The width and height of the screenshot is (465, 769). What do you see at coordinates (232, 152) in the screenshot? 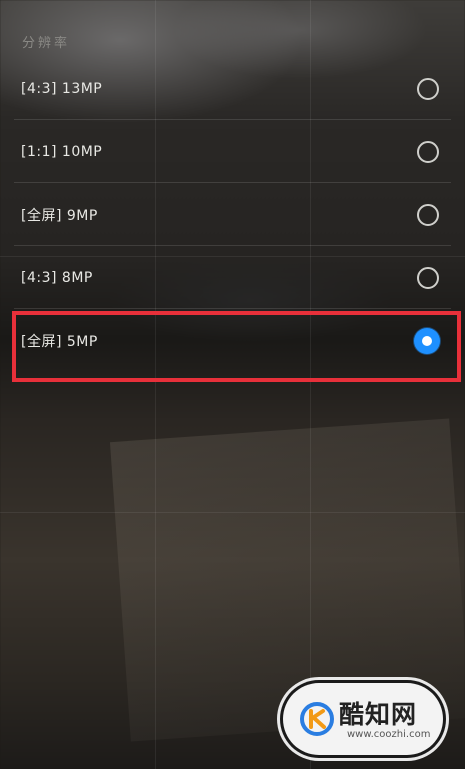
I see `resolution-option-1-1-10mp: [1:1] 10MP` at bounding box center [232, 152].